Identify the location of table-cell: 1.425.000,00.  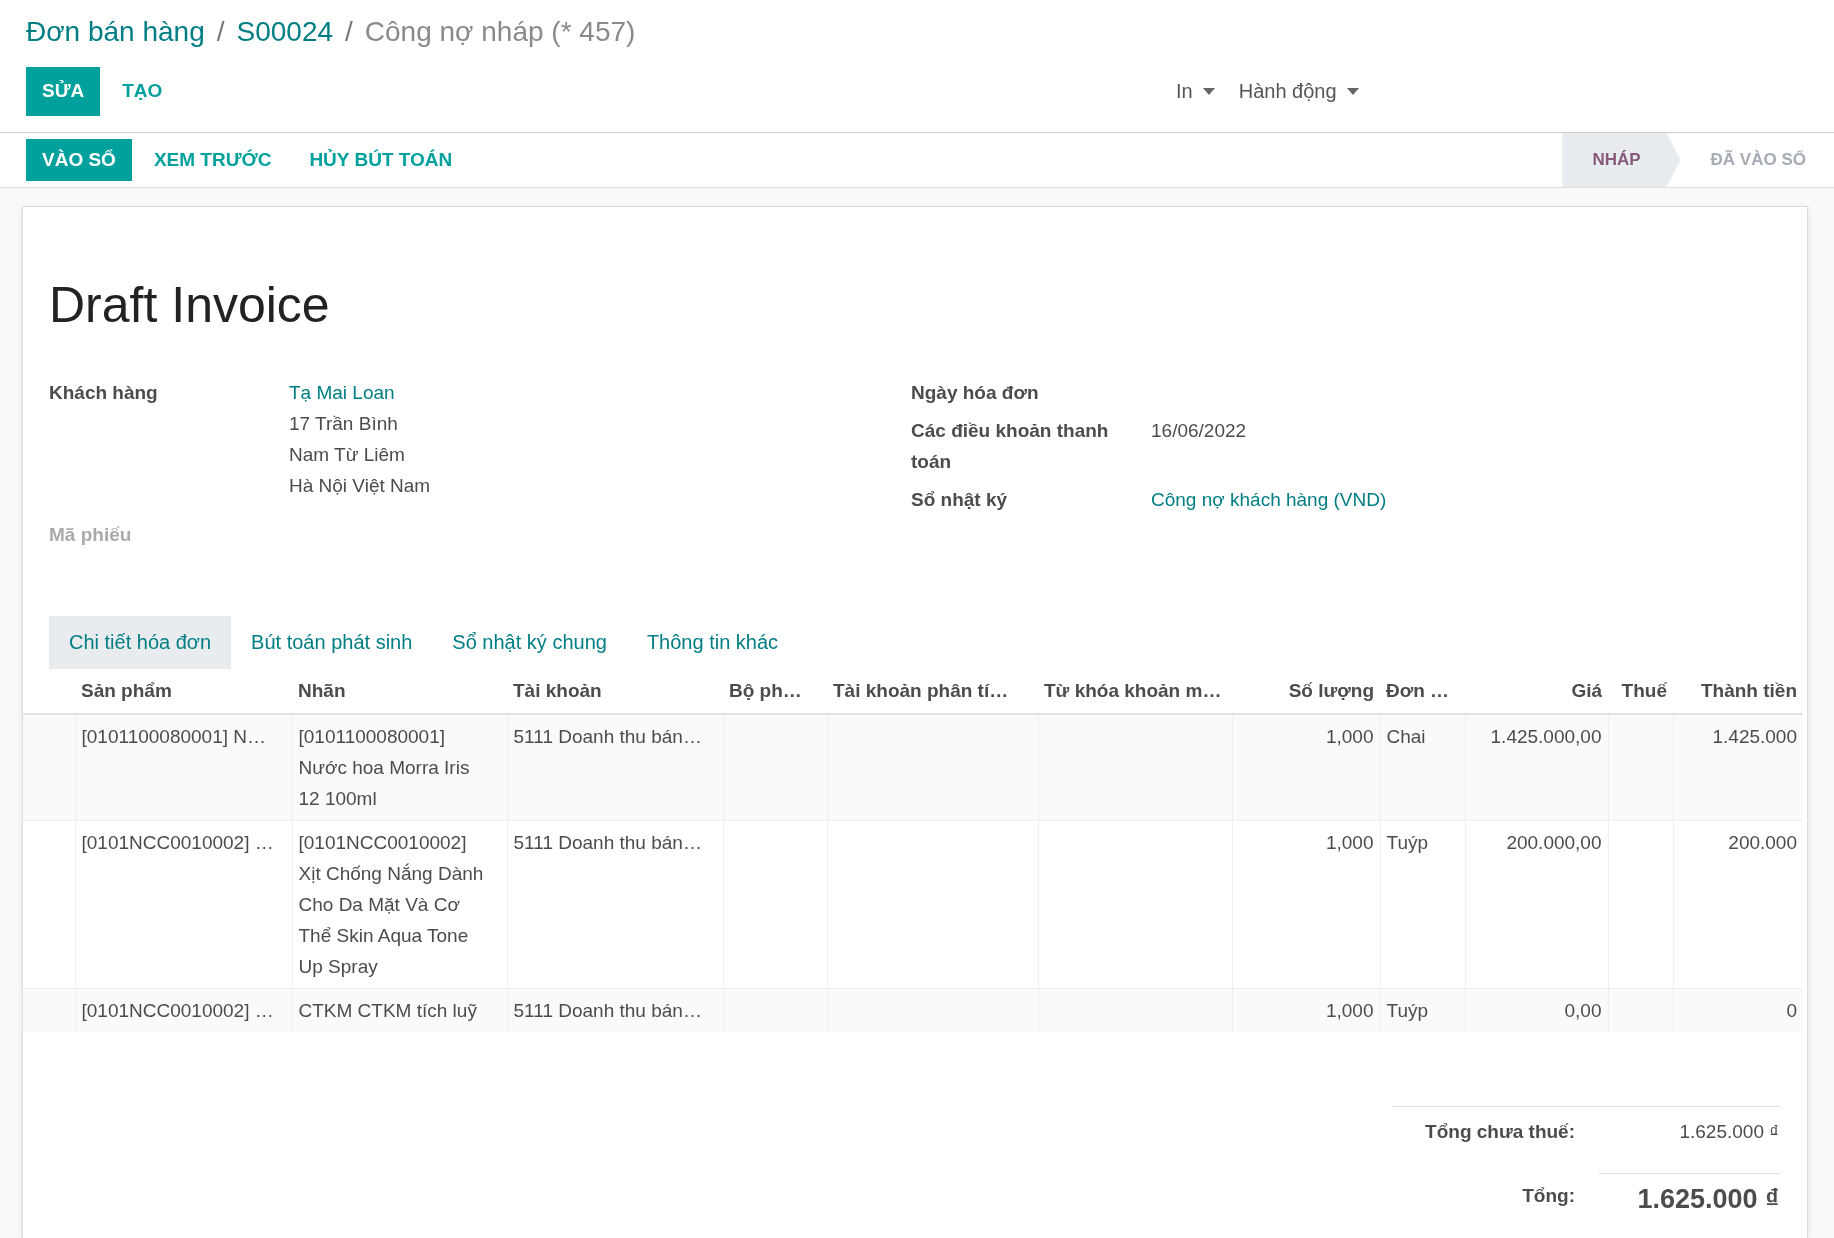
(1536, 767).